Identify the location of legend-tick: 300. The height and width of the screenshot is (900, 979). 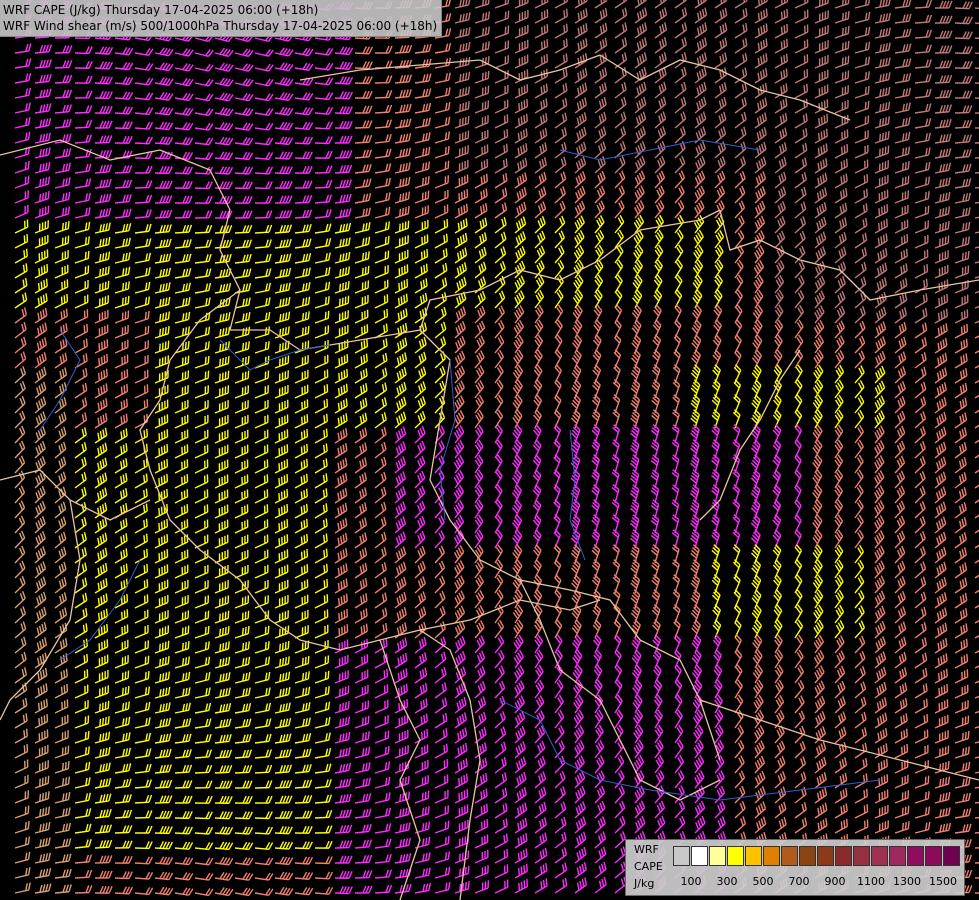
(727, 881).